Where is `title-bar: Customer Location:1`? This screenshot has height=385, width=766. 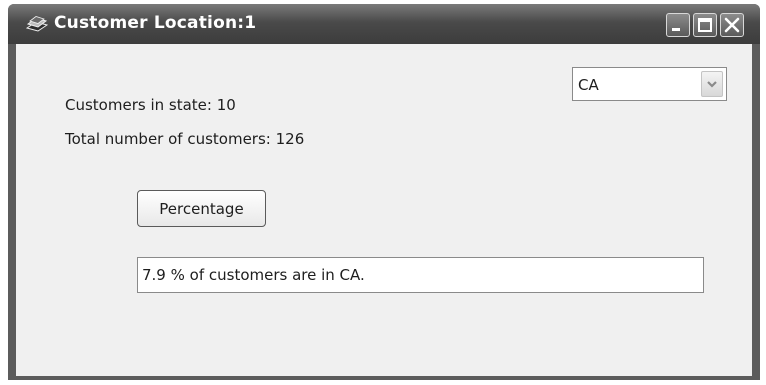 title-bar: Customer Location:1 is located at coordinates (384, 24).